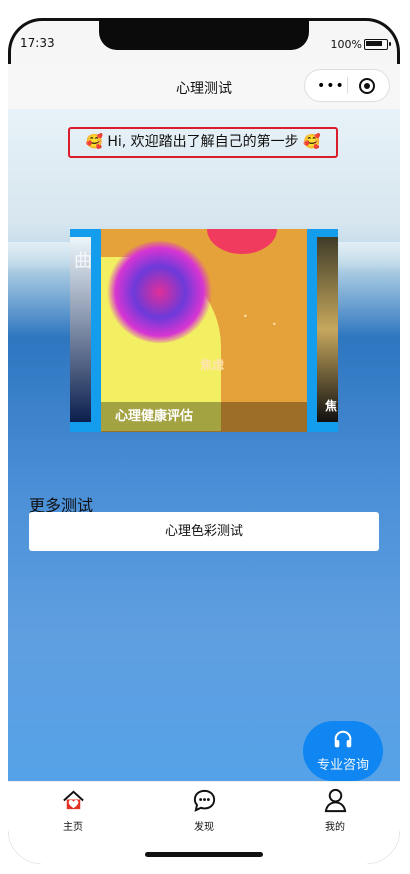 The image size is (410, 874). I want to click on home-icon, so click(73, 800).